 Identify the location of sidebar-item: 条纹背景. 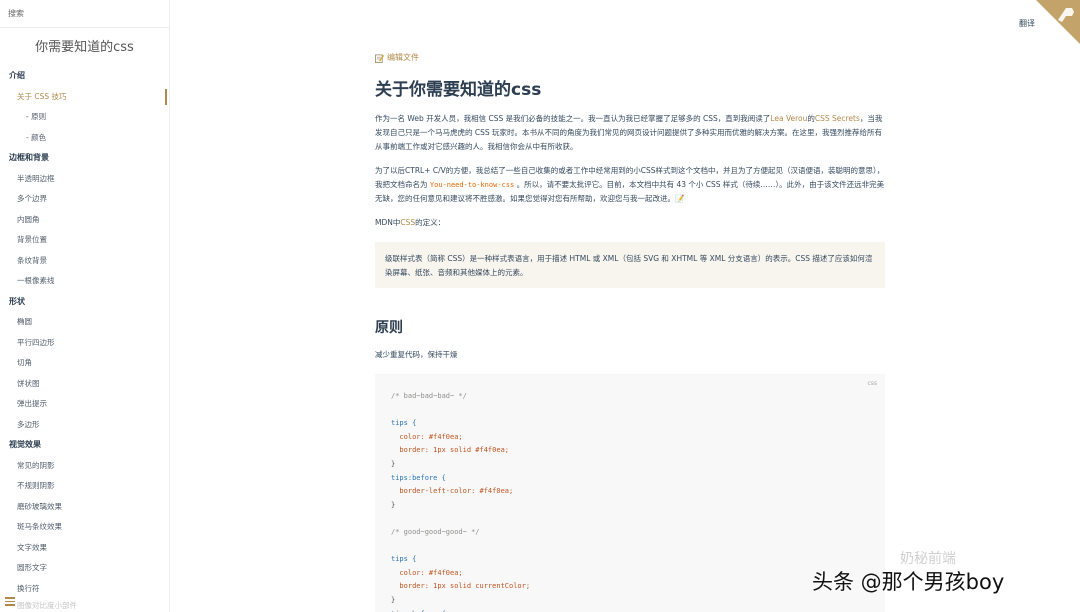
(84, 261).